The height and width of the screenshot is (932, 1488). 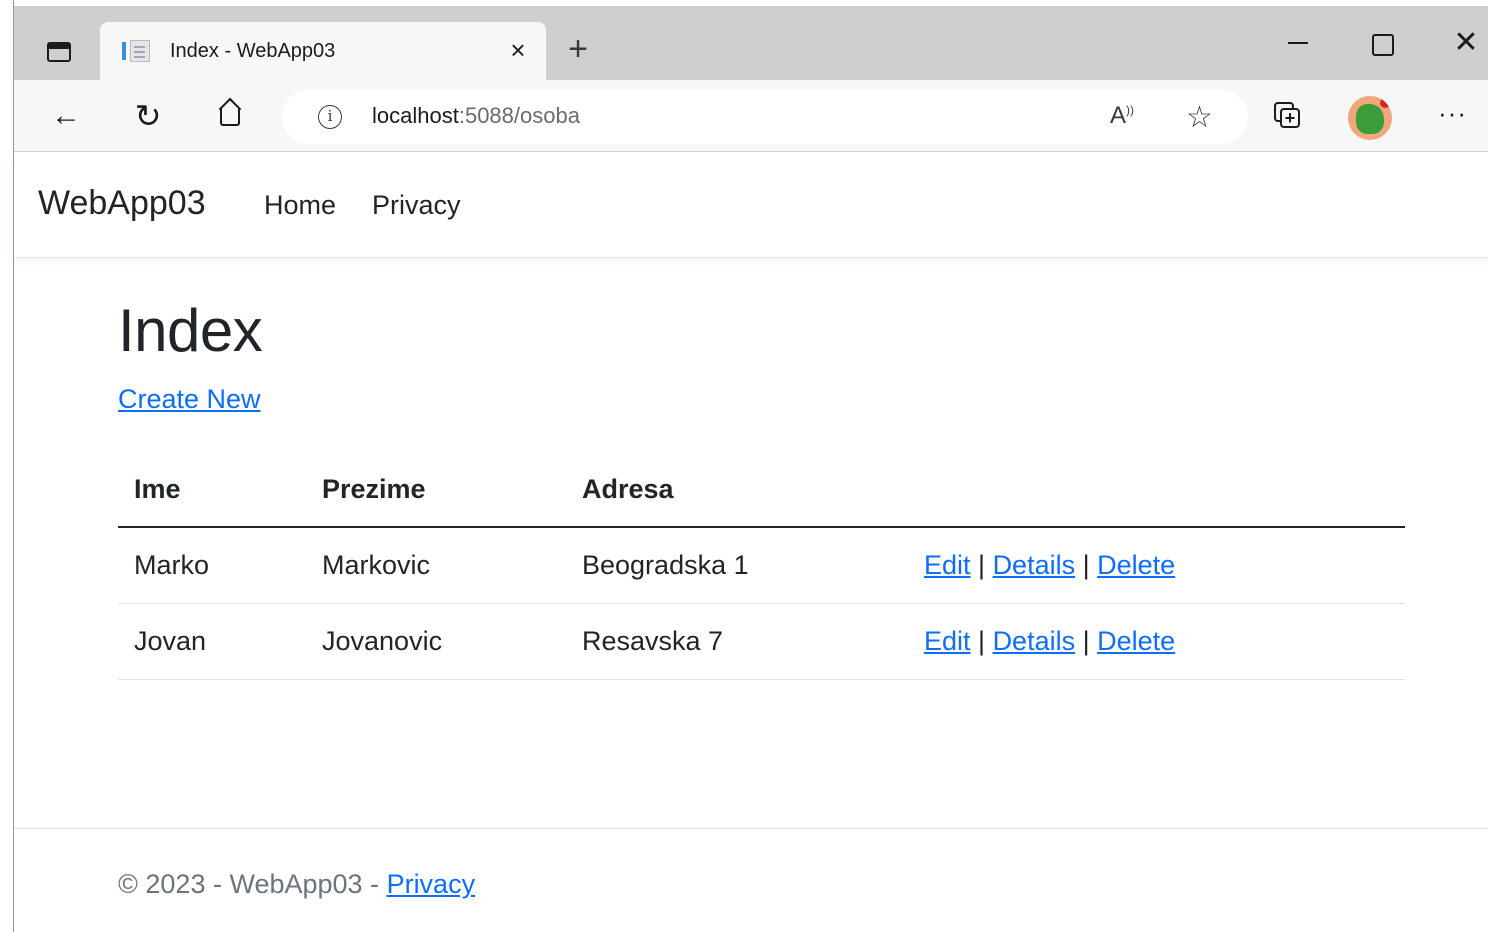 I want to click on collections-icon: +, so click(x=1287, y=115).